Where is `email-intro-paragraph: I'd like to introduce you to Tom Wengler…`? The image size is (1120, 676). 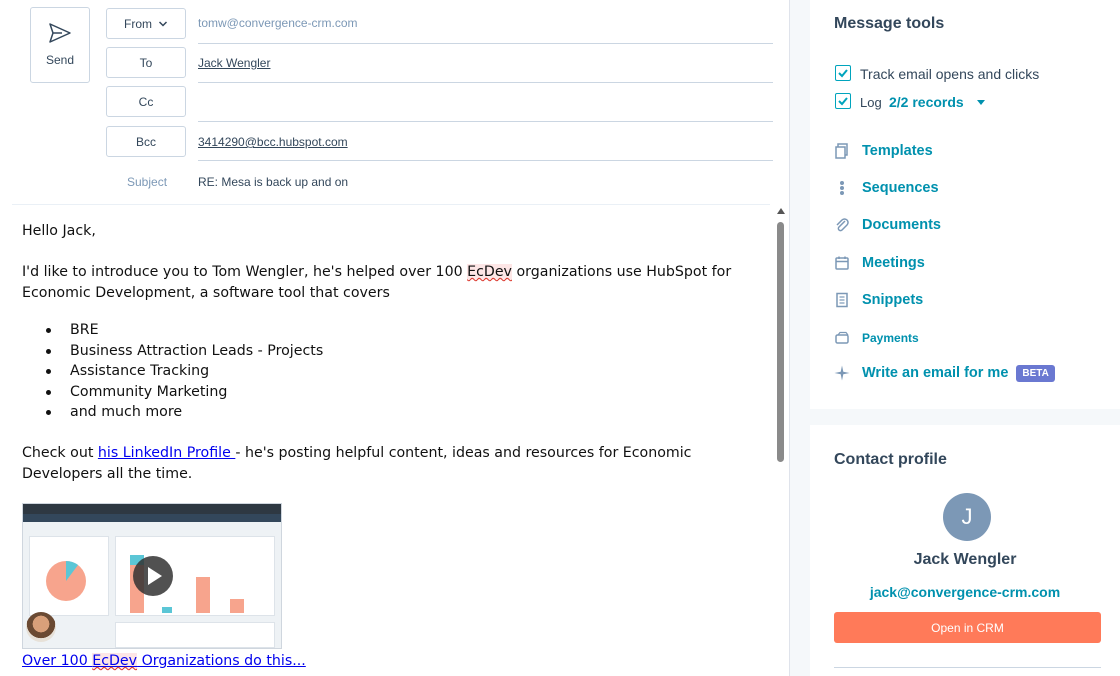 email-intro-paragraph: I'd like to introduce you to Tom Wengler… is located at coordinates (394, 283).